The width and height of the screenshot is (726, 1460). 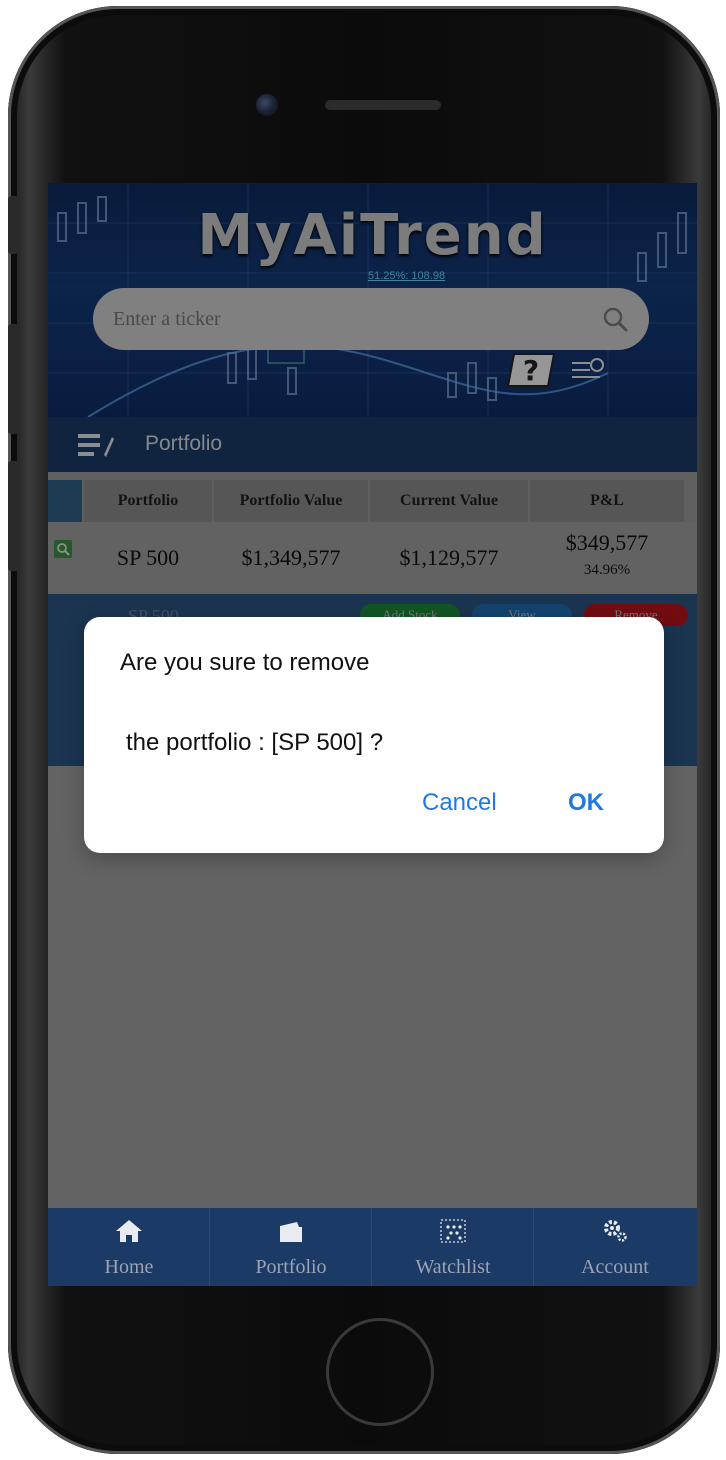 I want to click on home-icon, so click(x=129, y=1231).